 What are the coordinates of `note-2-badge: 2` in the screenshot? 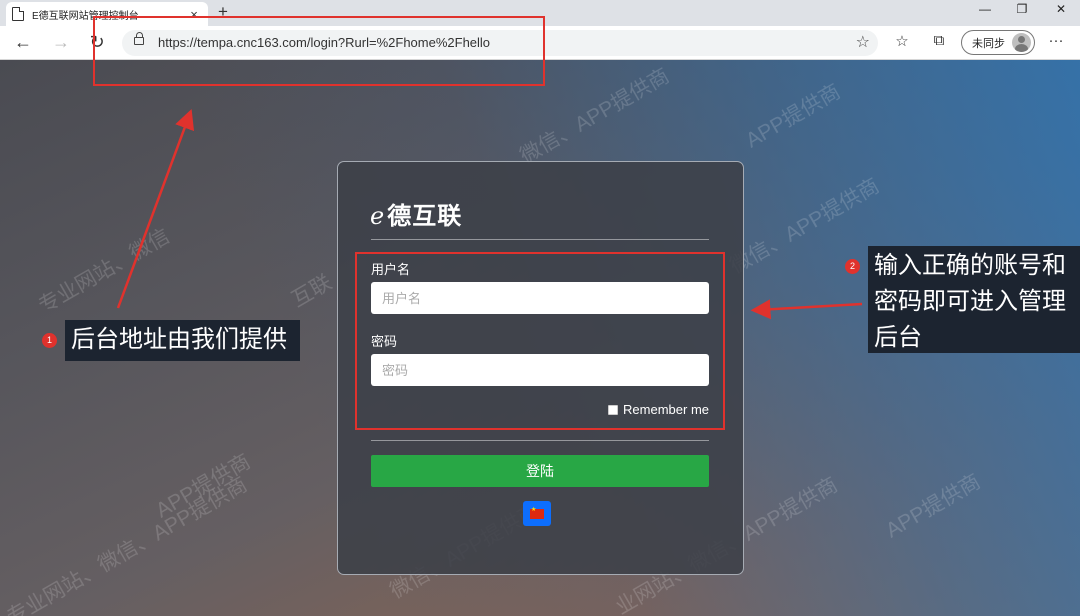 It's located at (852, 266).